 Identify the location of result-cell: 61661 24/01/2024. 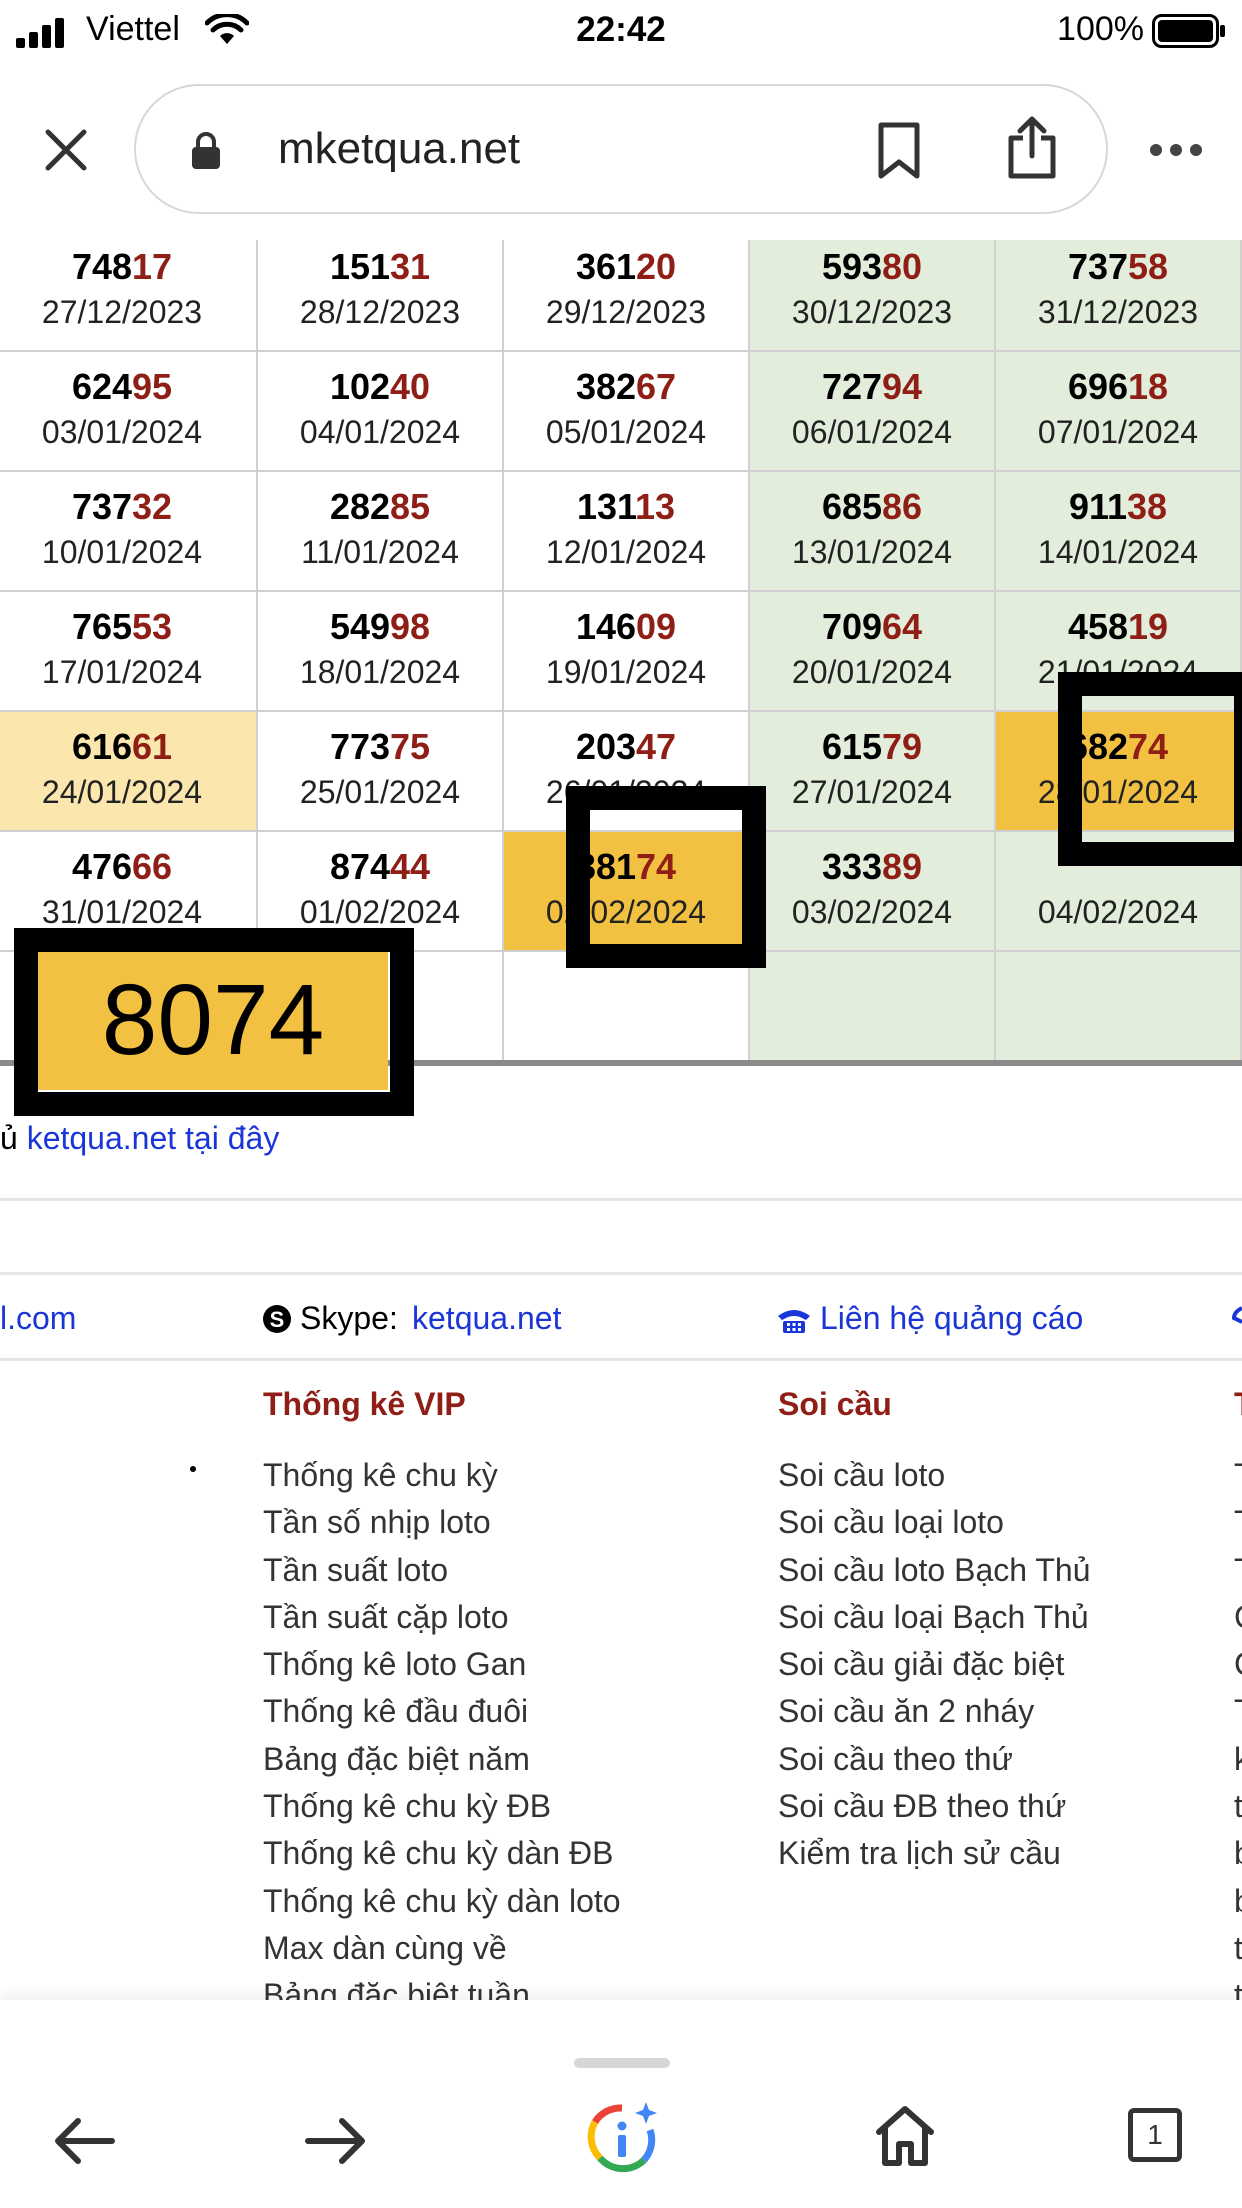
(129, 772).